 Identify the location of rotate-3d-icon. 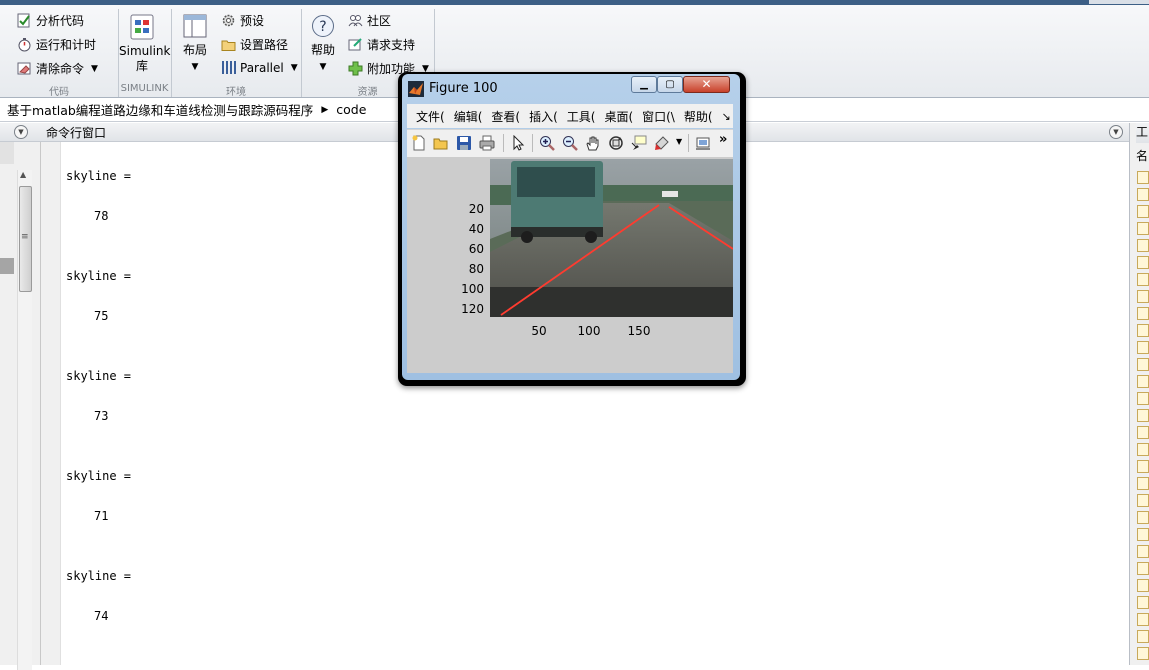
(616, 143).